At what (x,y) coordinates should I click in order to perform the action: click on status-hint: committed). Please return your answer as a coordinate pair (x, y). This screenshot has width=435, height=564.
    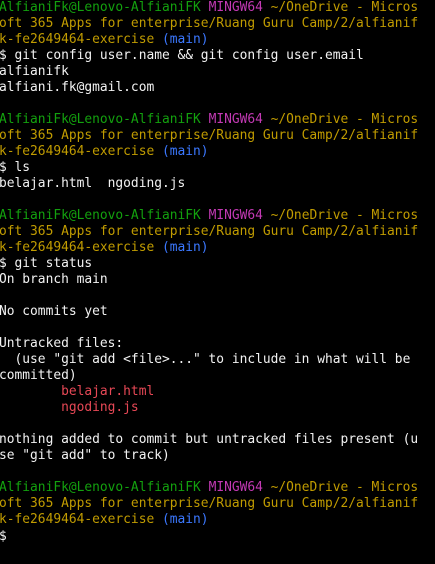
    Looking at the image, I should click on (38, 375).